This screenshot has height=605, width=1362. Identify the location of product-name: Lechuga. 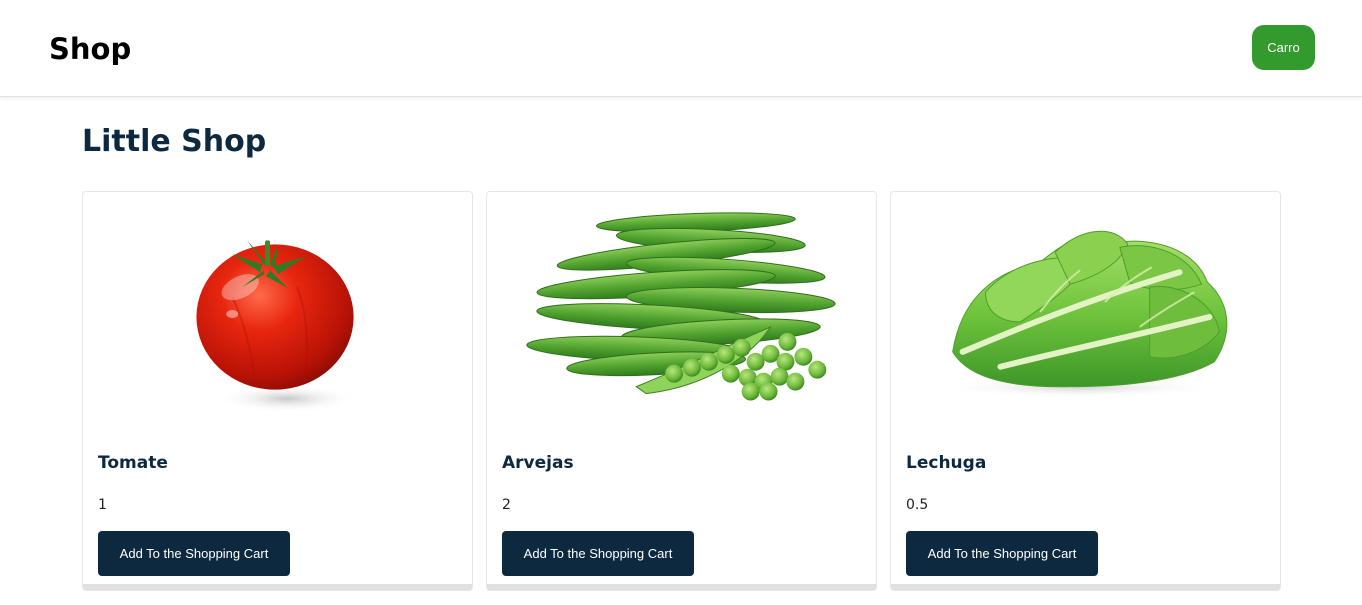
(946, 463).